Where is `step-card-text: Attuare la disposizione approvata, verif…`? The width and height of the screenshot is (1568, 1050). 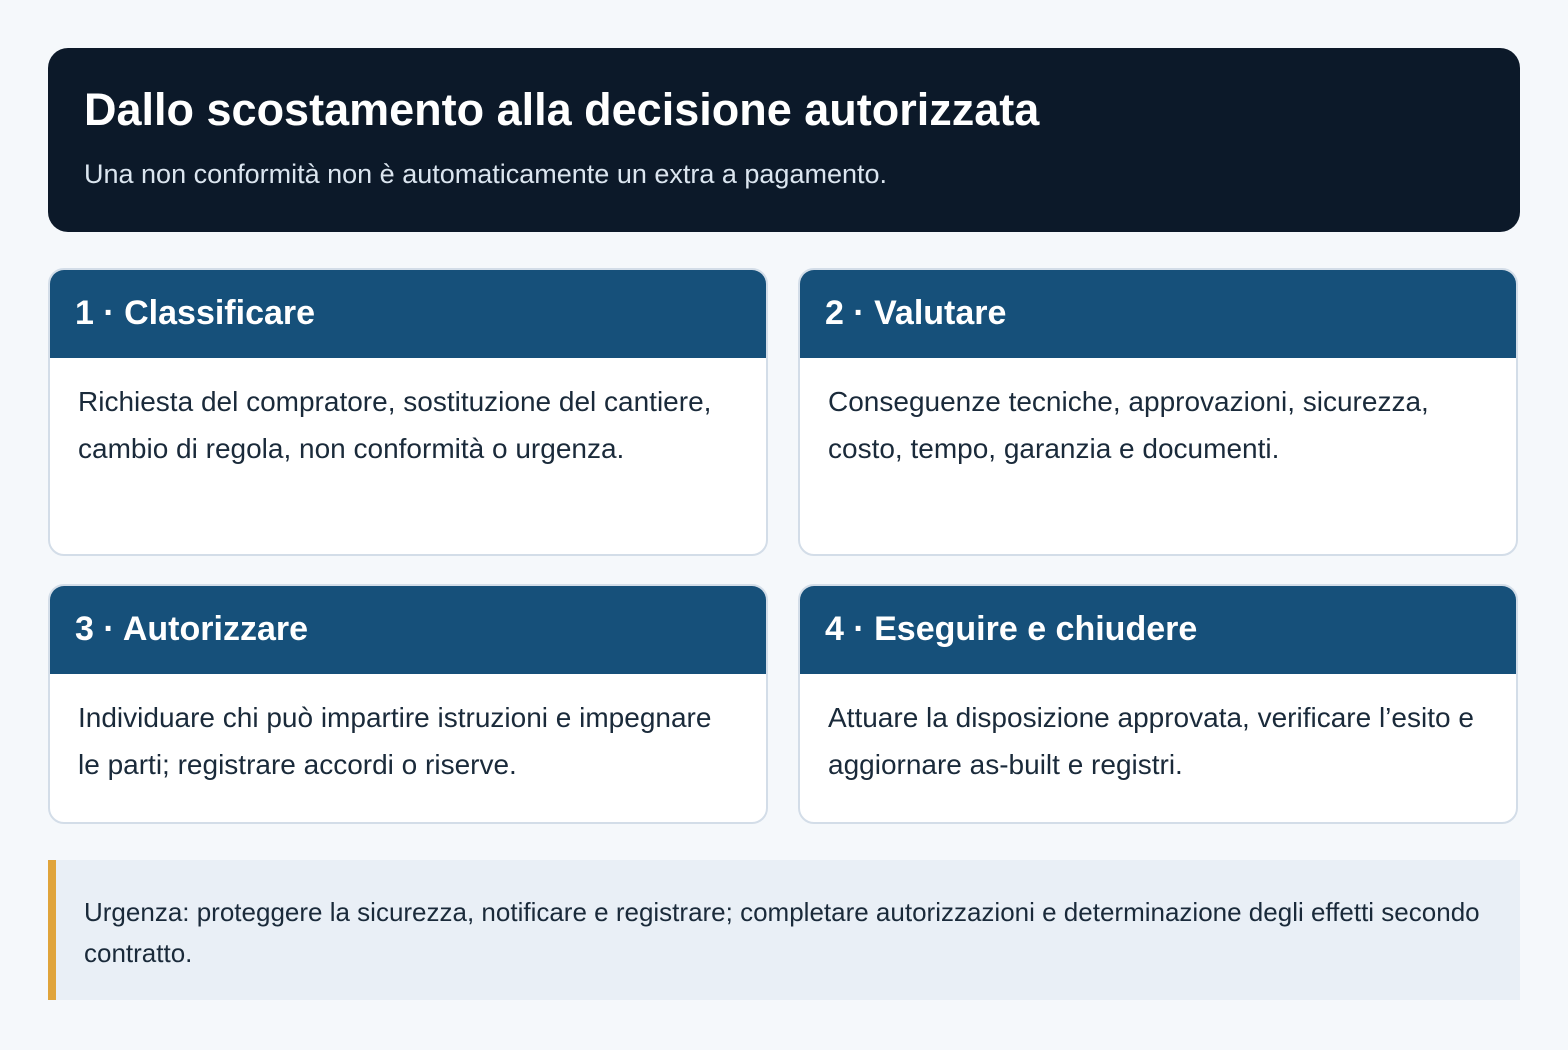 step-card-text: Attuare la disposizione approvata, verif… is located at coordinates (1151, 741).